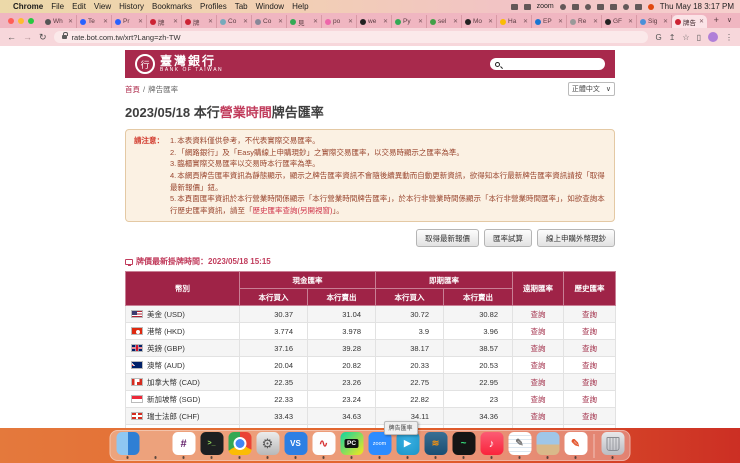 This screenshot has height=463, width=740. Describe the element at coordinates (591, 89) in the screenshot. I see `language-select: 正體中文 ∨` at that location.